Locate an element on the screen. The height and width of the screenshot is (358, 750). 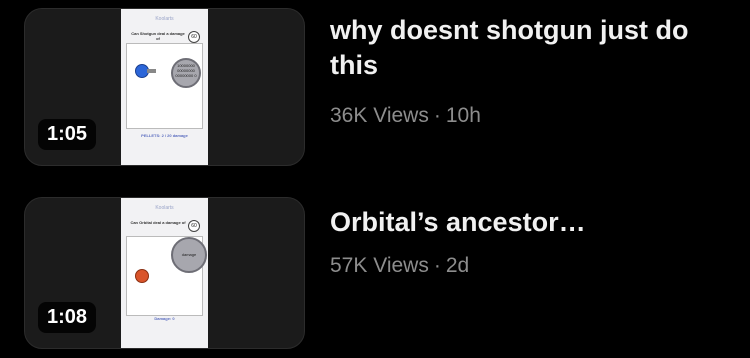
boss-circle: damage is located at coordinates (189, 255).